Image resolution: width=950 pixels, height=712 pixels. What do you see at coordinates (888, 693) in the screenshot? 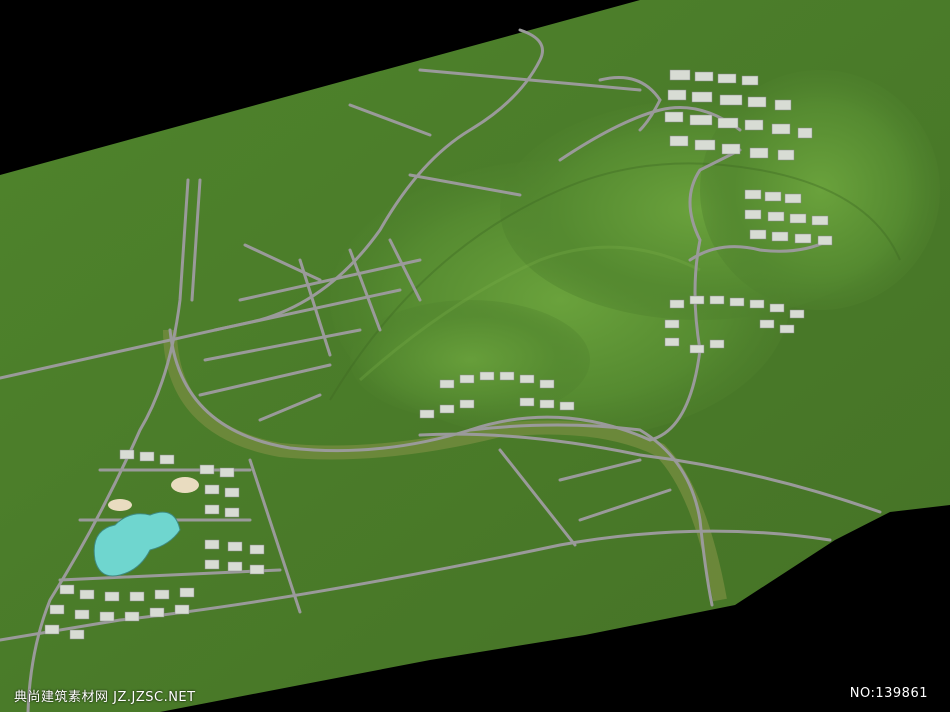
I see `watermark-right: NO:139861` at bounding box center [888, 693].